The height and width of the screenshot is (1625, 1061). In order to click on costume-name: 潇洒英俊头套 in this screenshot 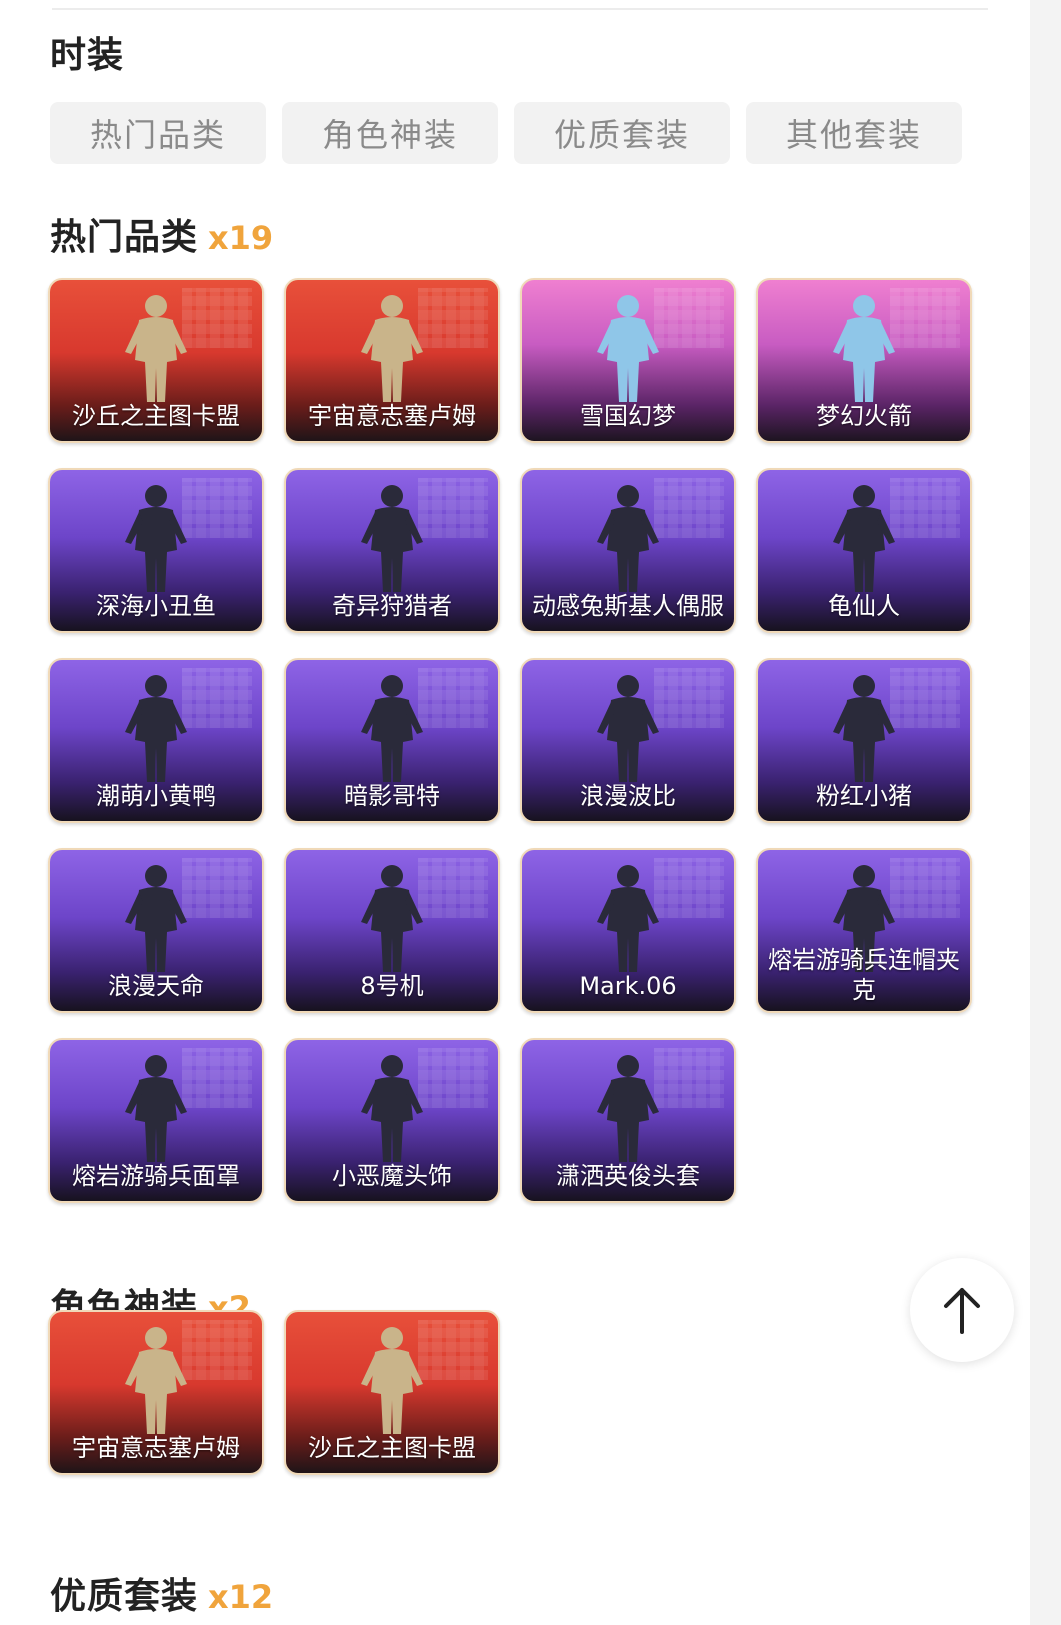, I will do `click(628, 1176)`.